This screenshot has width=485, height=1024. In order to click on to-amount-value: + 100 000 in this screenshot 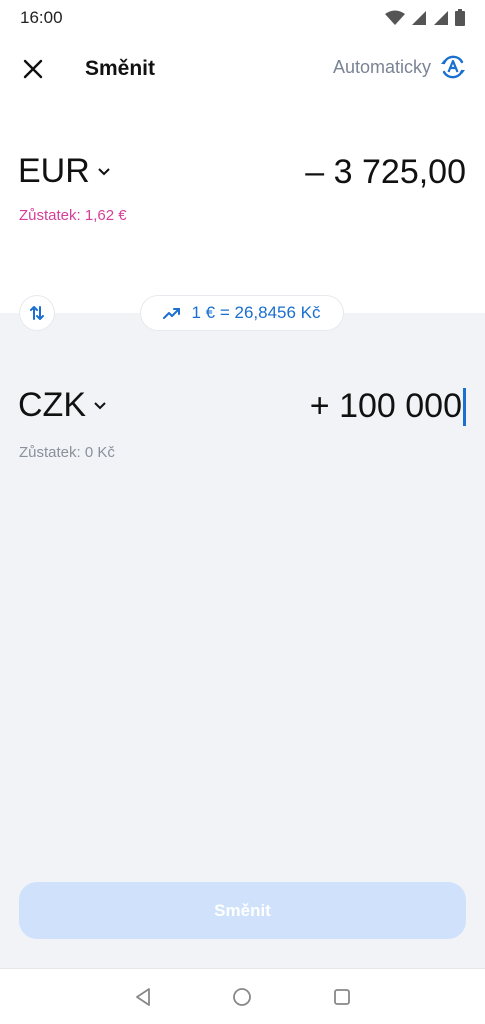, I will do `click(385, 406)`.